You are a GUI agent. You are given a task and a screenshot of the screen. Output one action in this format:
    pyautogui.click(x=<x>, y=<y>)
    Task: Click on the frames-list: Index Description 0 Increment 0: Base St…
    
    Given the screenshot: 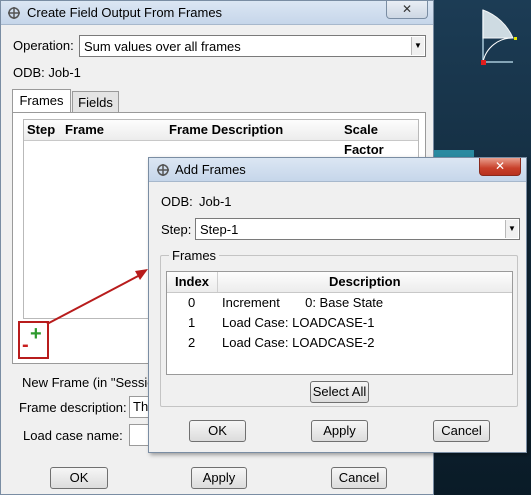 What is the action you would take?
    pyautogui.click(x=339, y=323)
    